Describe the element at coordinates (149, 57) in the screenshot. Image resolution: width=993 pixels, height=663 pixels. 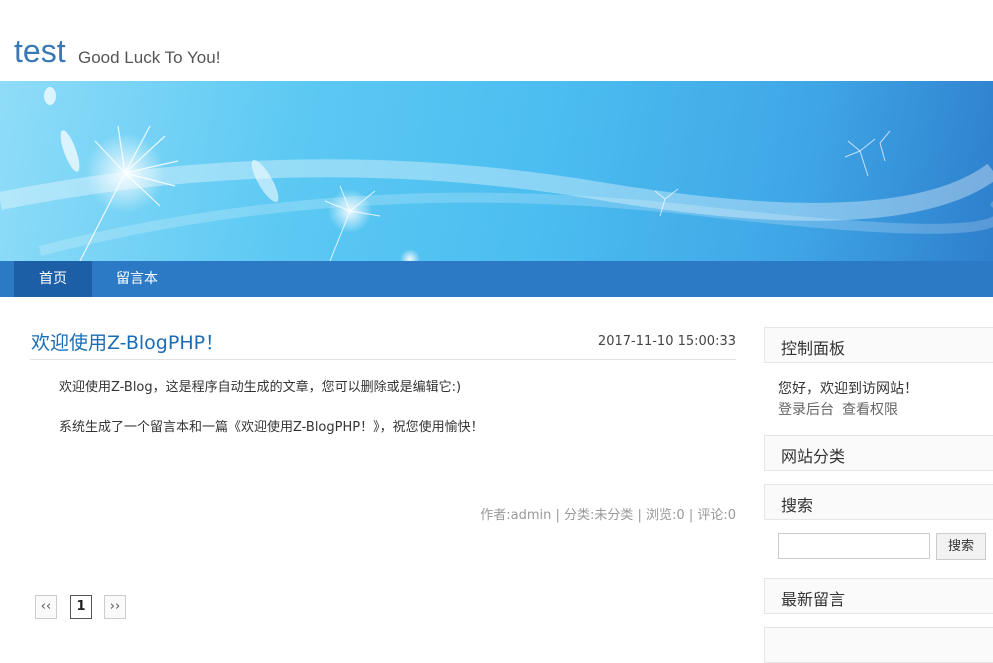
I see `site-subtitle: Good Luck To You!` at that location.